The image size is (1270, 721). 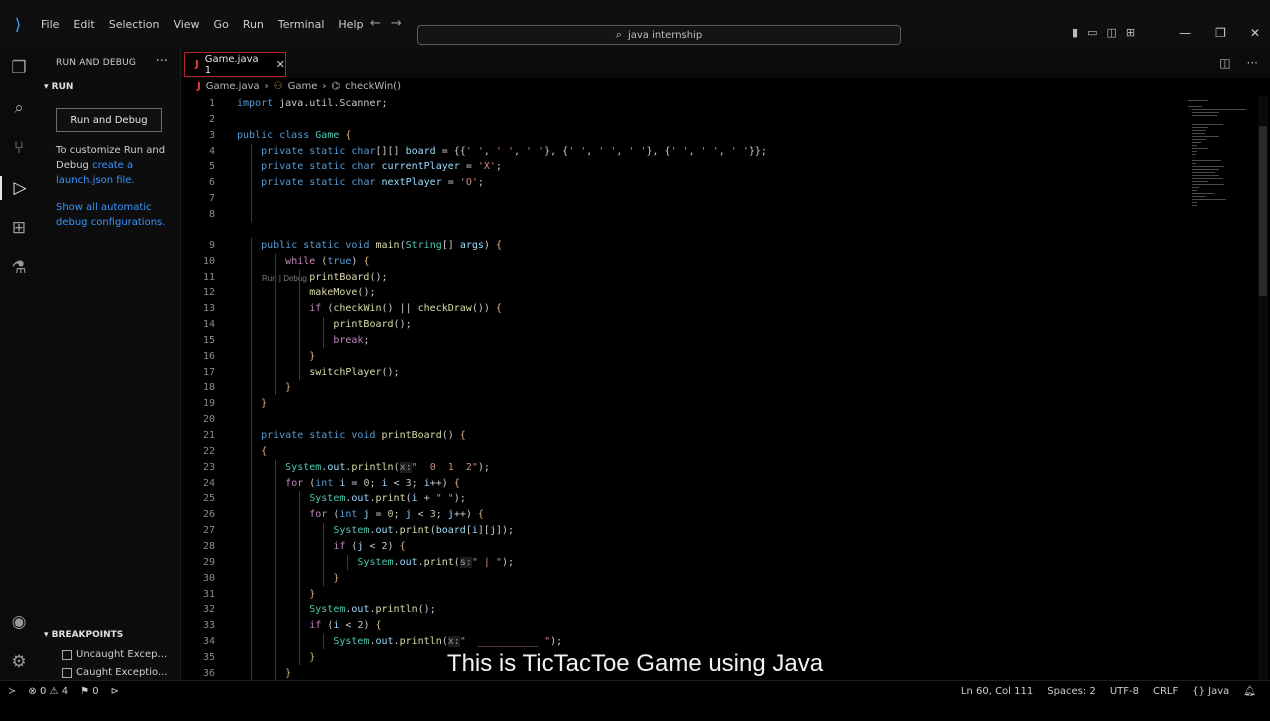 What do you see at coordinates (202, 578) in the screenshot?
I see `line-number: 30` at bounding box center [202, 578].